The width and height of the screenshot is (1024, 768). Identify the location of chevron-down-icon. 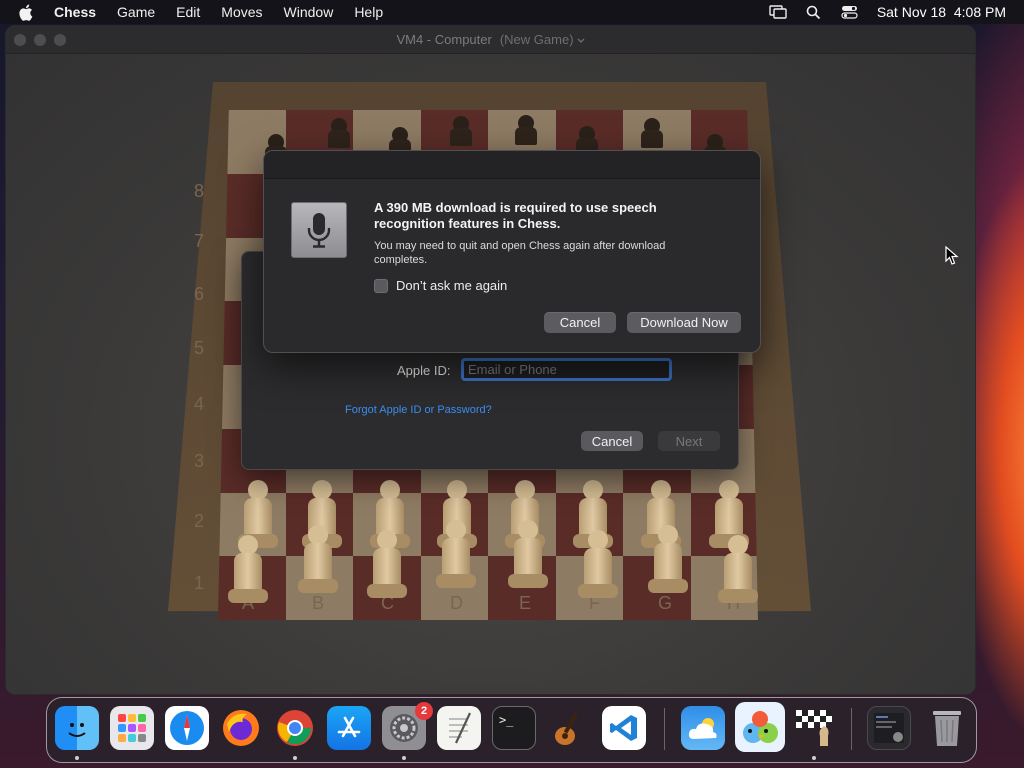
(581, 40).